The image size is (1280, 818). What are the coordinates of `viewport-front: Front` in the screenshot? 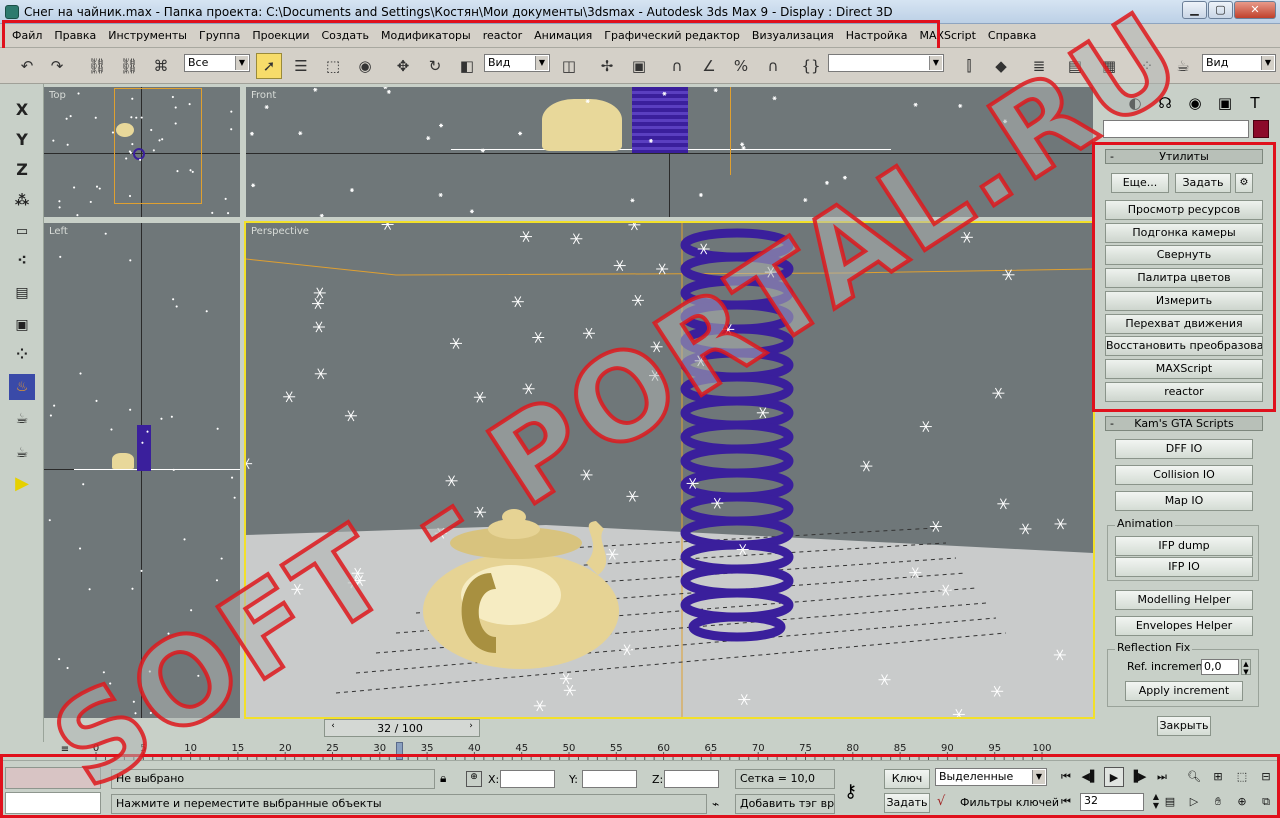 It's located at (669, 152).